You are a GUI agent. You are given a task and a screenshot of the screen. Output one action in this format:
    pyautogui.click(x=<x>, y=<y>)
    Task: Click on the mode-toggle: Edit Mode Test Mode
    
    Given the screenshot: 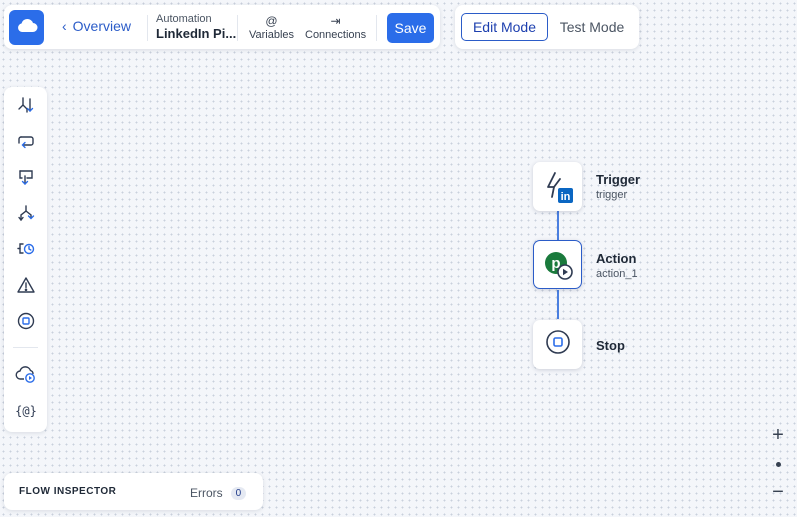 What is the action you would take?
    pyautogui.click(x=547, y=27)
    